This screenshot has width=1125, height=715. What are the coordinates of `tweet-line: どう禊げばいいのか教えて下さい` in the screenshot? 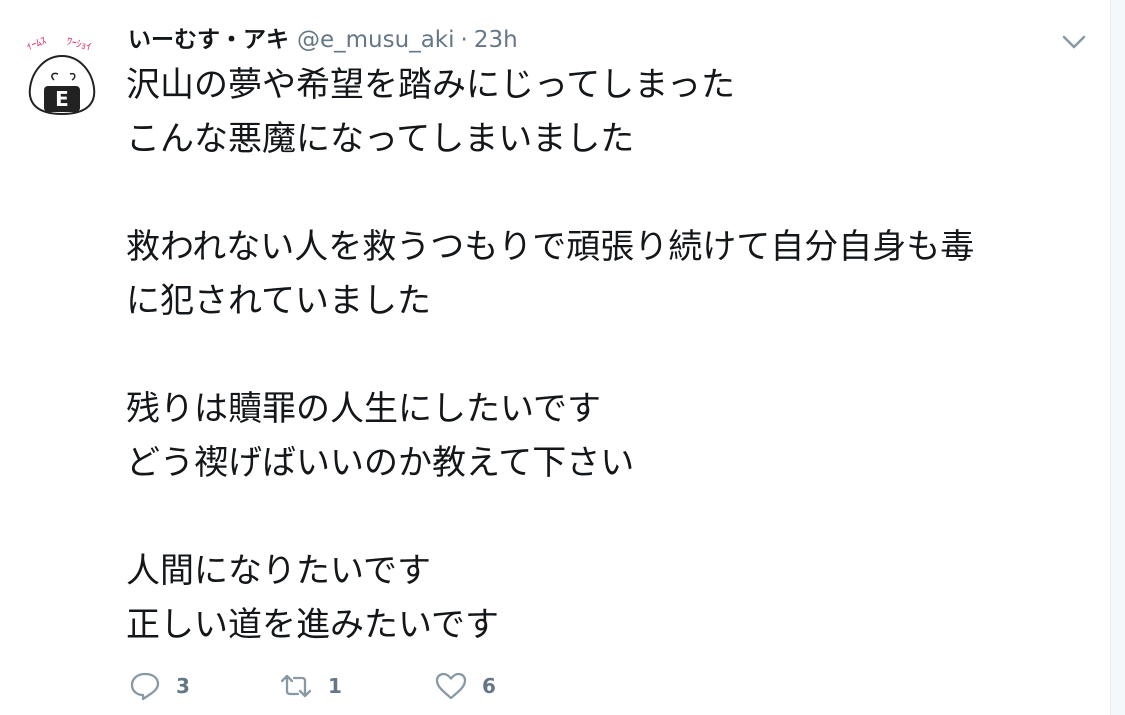 It's located at (380, 463).